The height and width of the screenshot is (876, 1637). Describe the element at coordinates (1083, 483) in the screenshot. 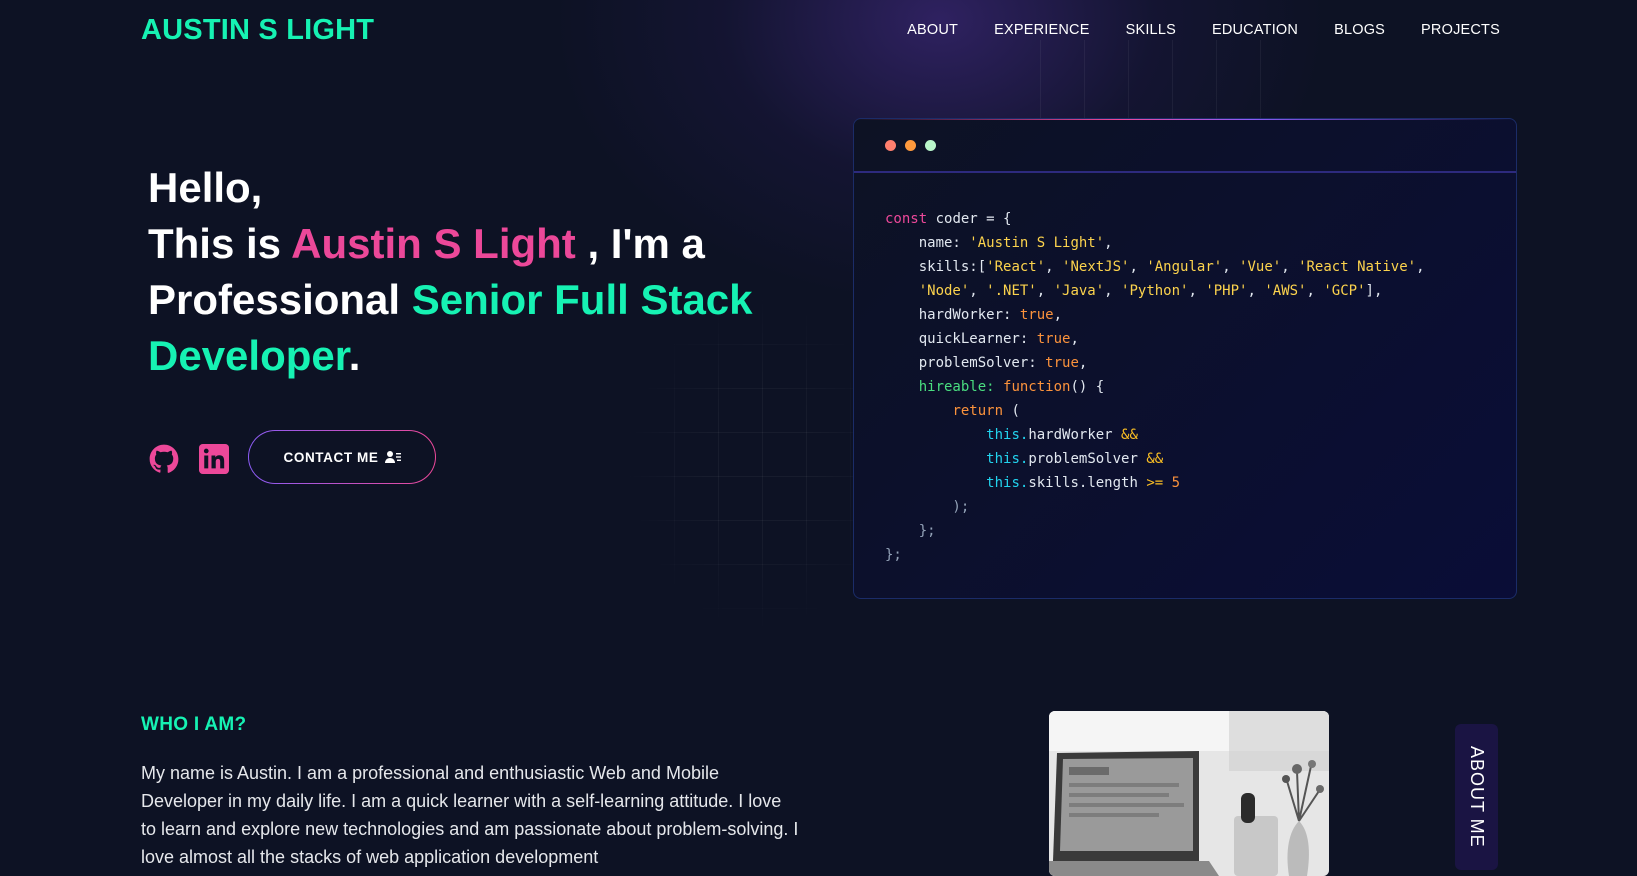

I see `code-line: this.skills.length >= 5` at that location.